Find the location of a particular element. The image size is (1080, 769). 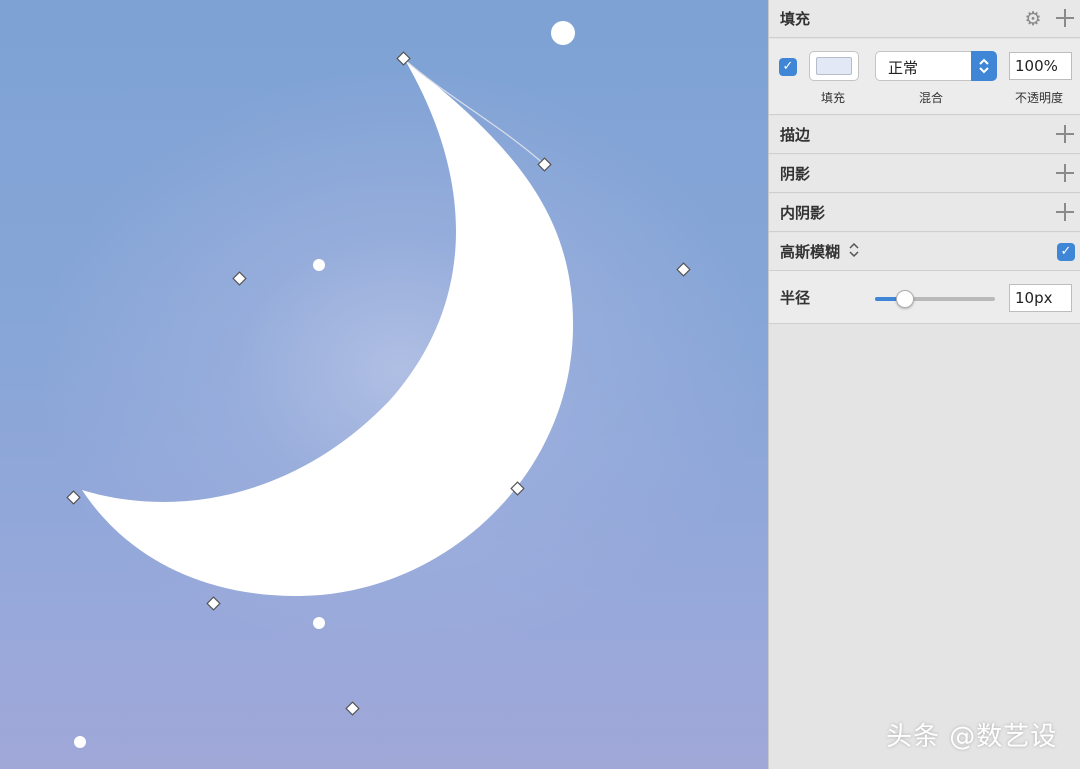

fill-color-well is located at coordinates (834, 66).